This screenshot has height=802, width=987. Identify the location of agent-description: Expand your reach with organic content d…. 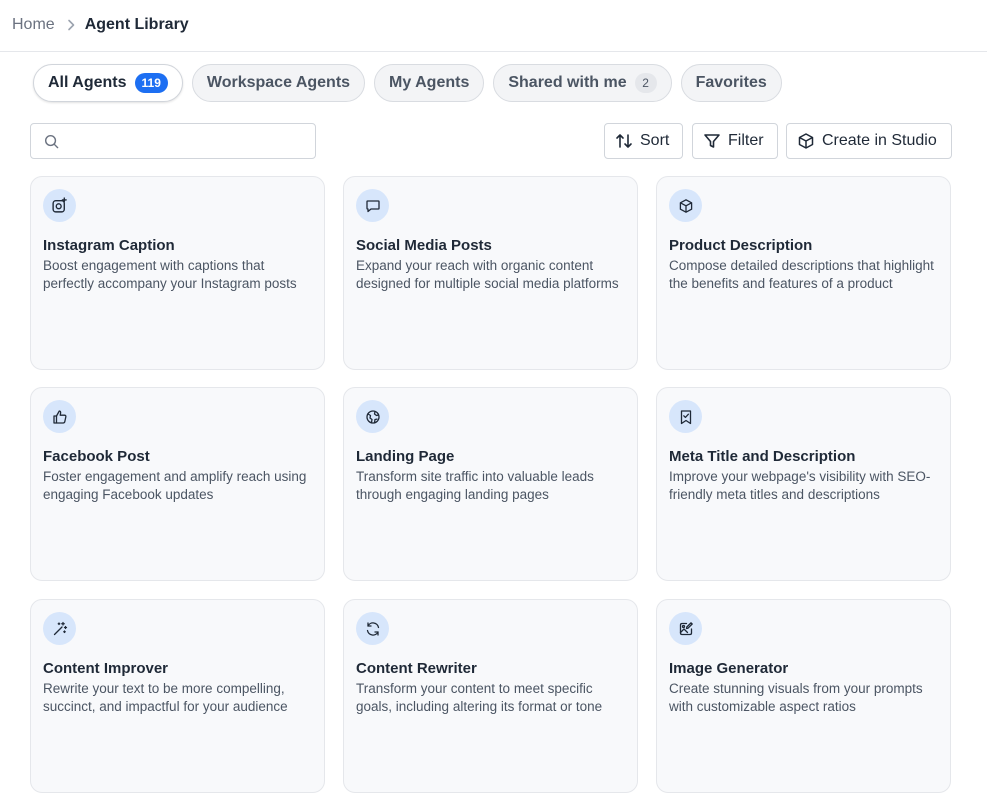
(487, 274).